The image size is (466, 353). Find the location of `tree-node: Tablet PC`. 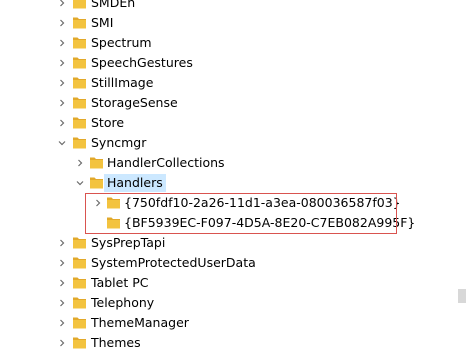

tree-node: Tablet PC is located at coordinates (229, 283).